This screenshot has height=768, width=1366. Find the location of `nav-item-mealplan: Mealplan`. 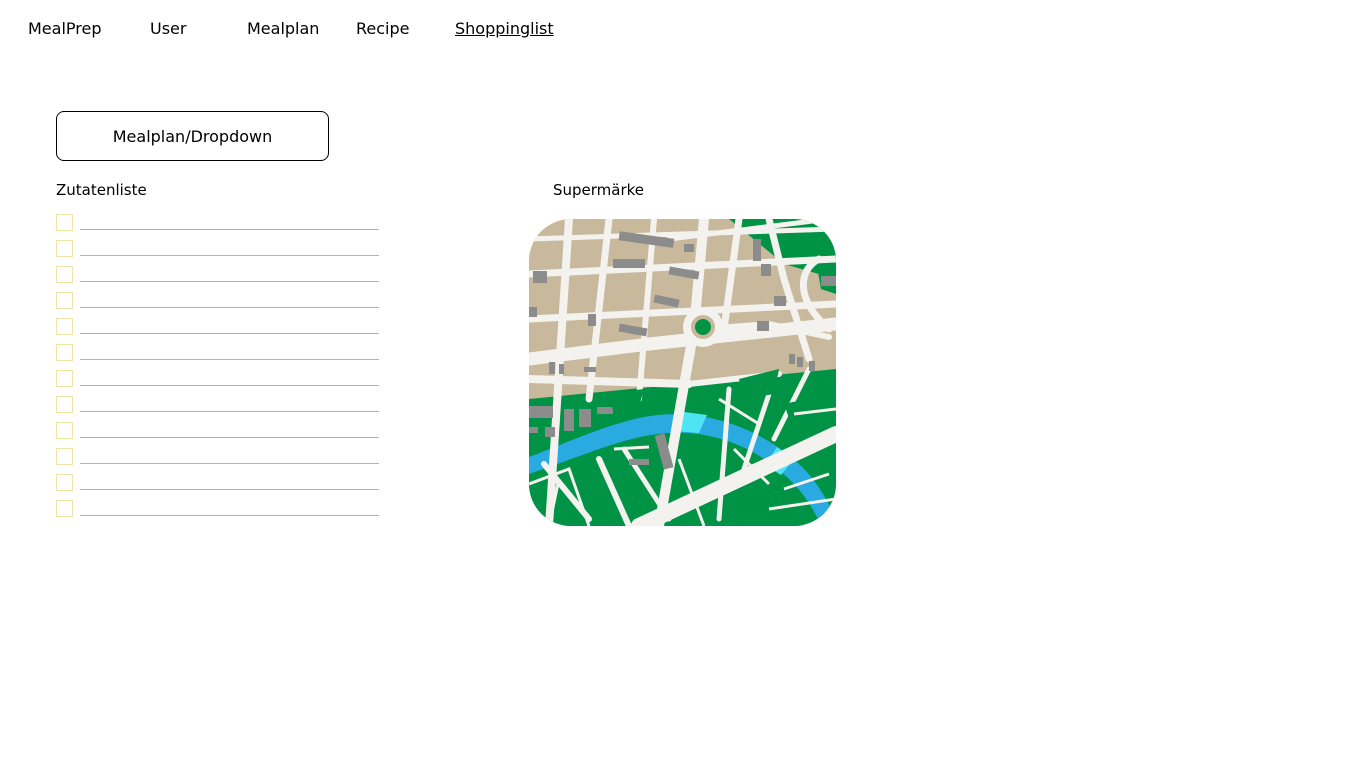

nav-item-mealplan: Mealplan is located at coordinates (283, 29).